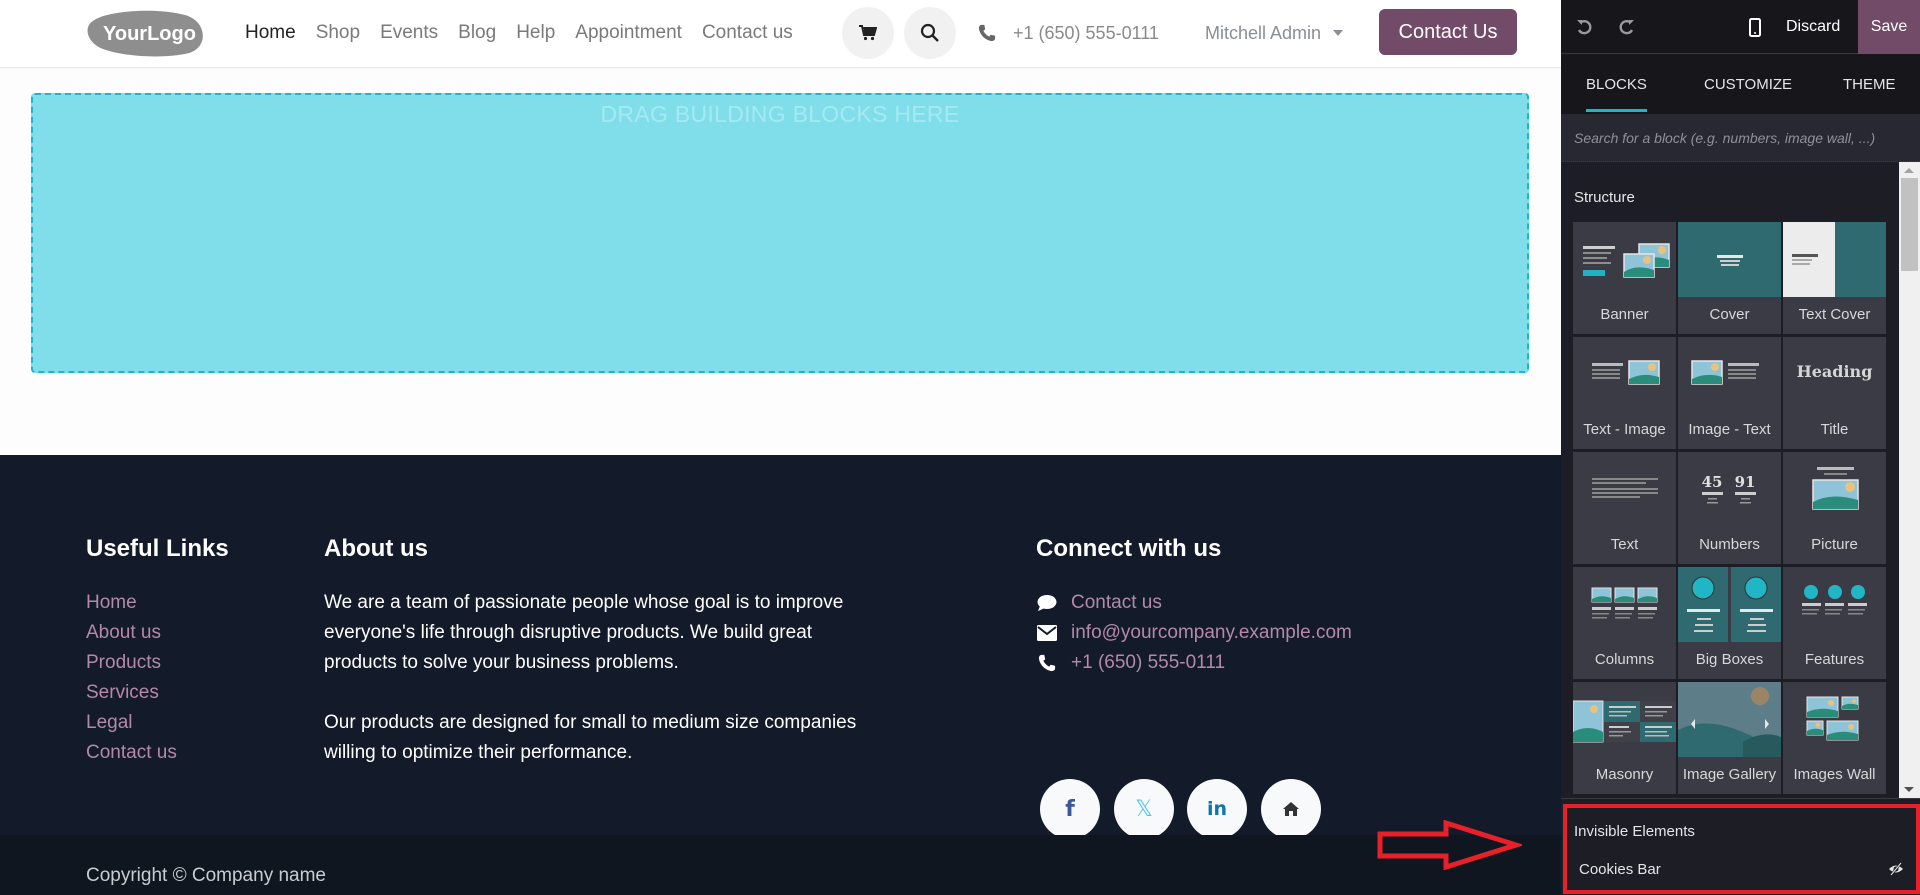 The image size is (1920, 895). What do you see at coordinates (535, 33) in the screenshot?
I see `nav-help: Help` at bounding box center [535, 33].